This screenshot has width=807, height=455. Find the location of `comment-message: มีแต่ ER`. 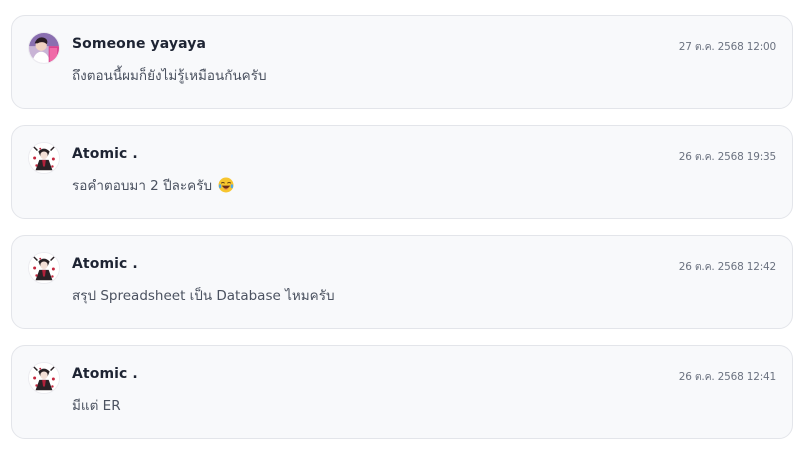

comment-message: มีแต่ ER is located at coordinates (96, 406).